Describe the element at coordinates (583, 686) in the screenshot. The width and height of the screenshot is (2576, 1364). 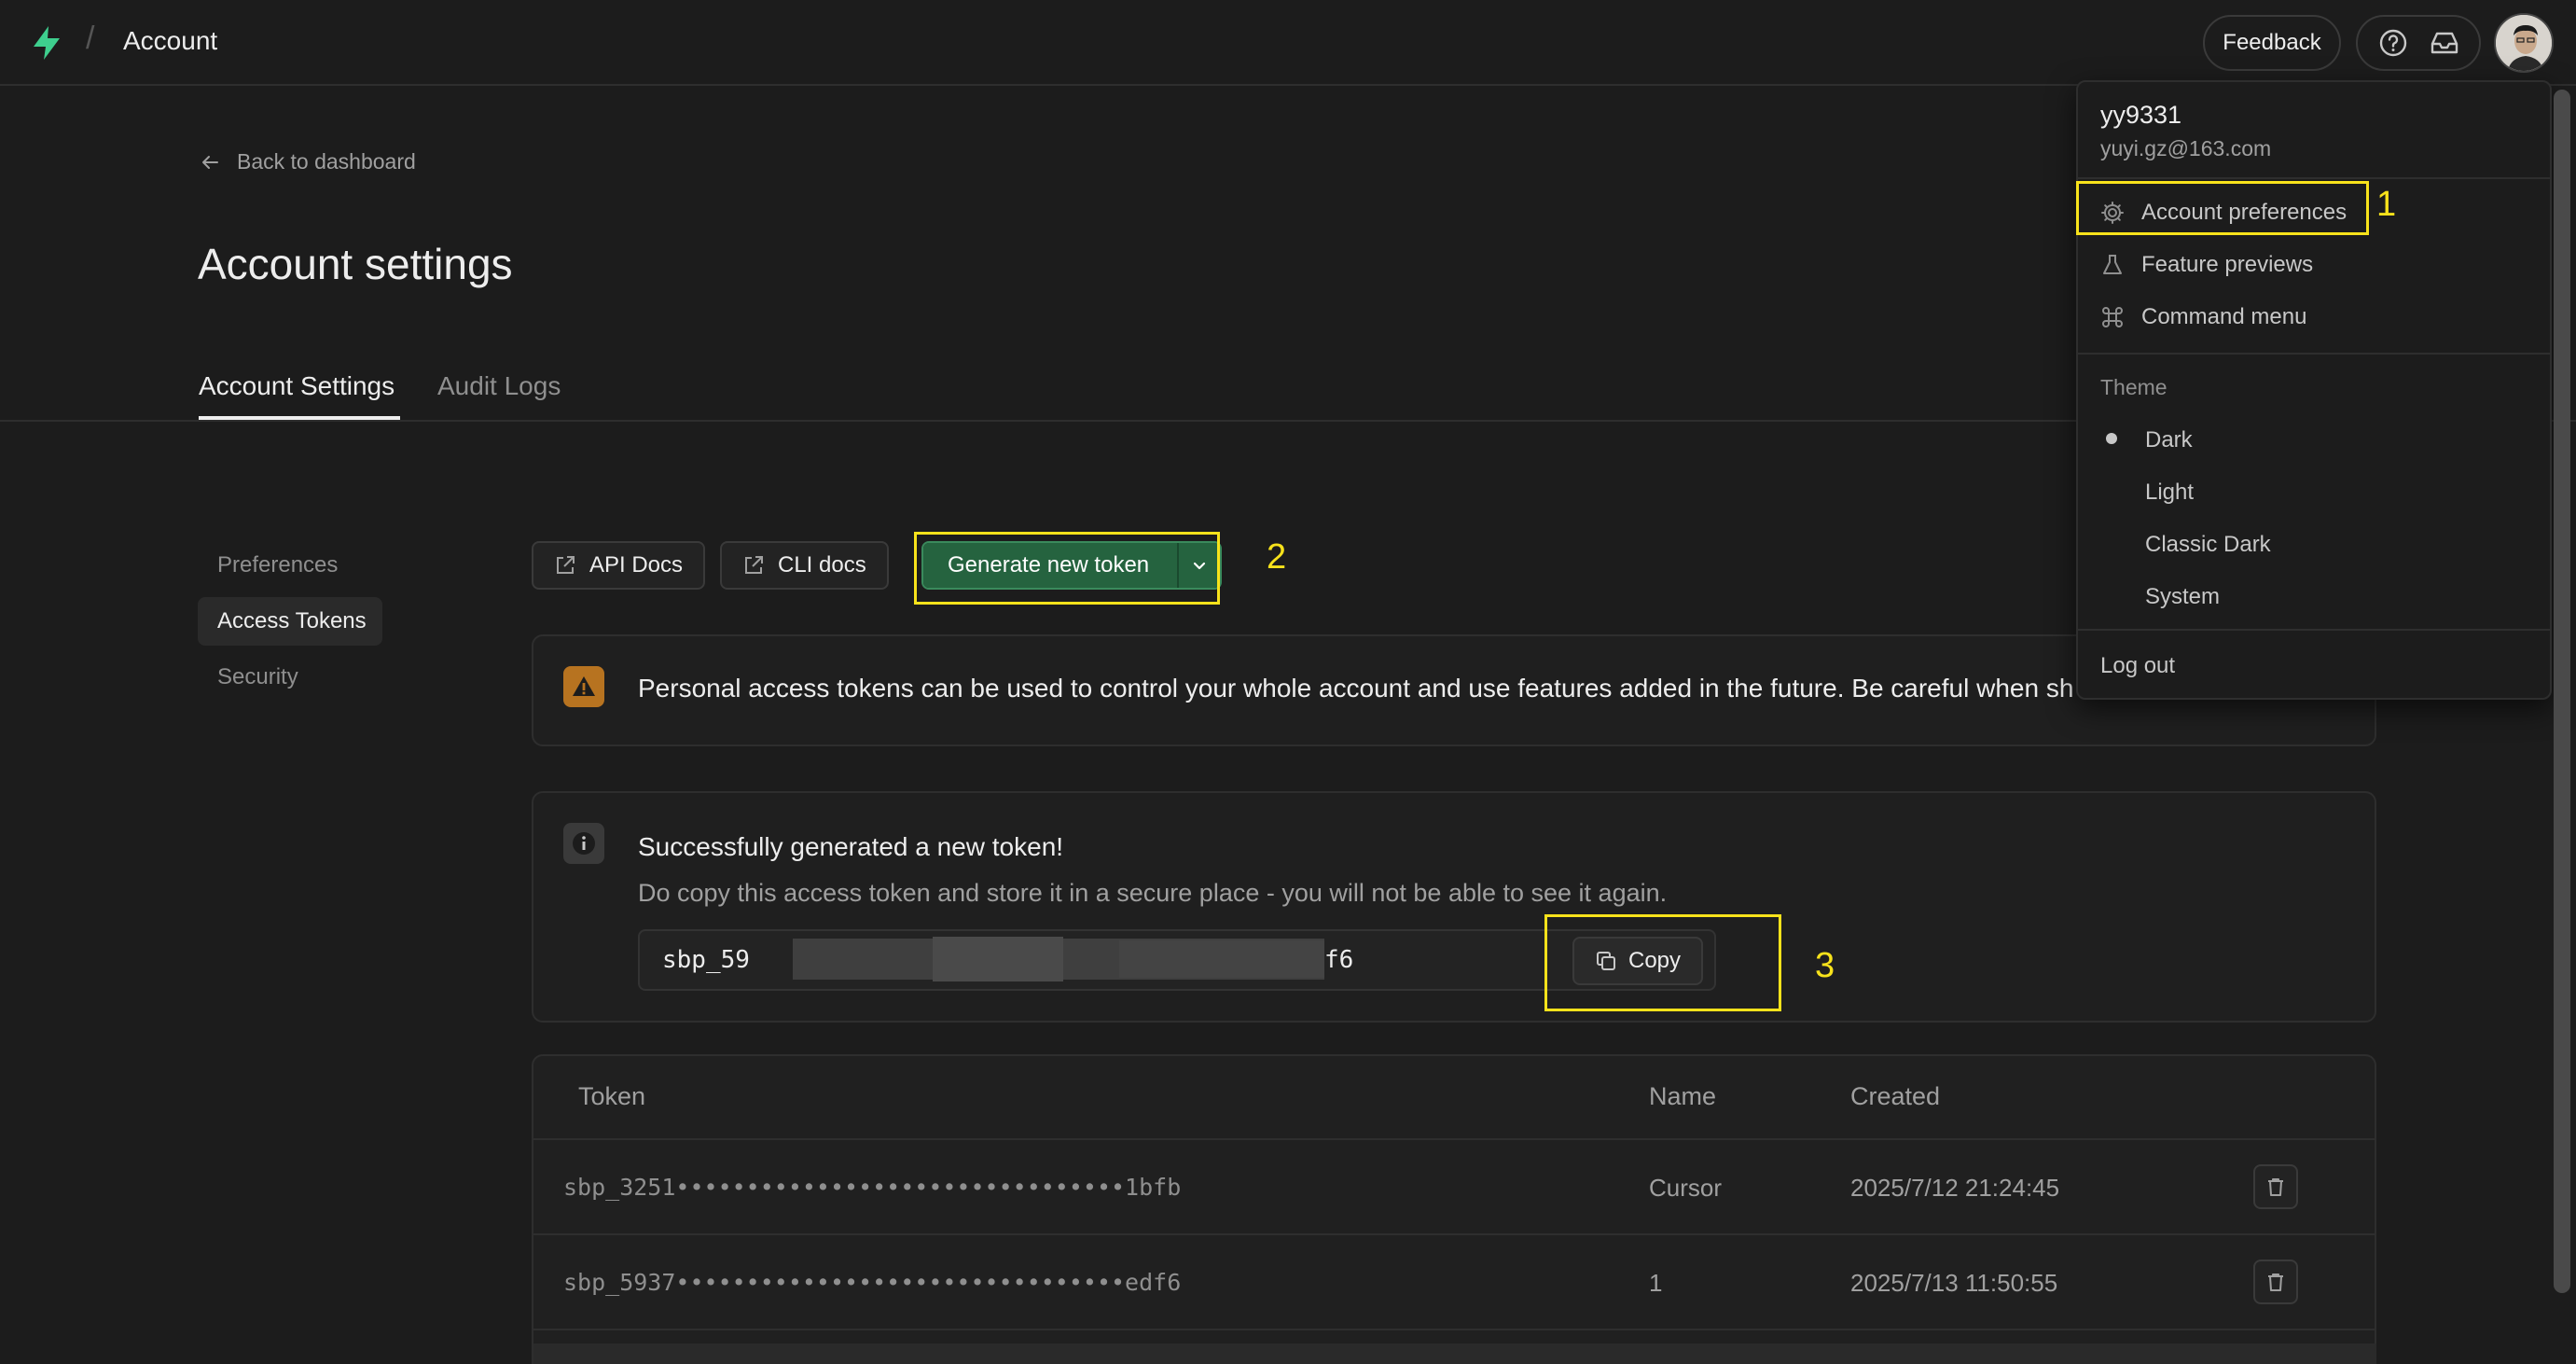
I see `warning-icon` at that location.